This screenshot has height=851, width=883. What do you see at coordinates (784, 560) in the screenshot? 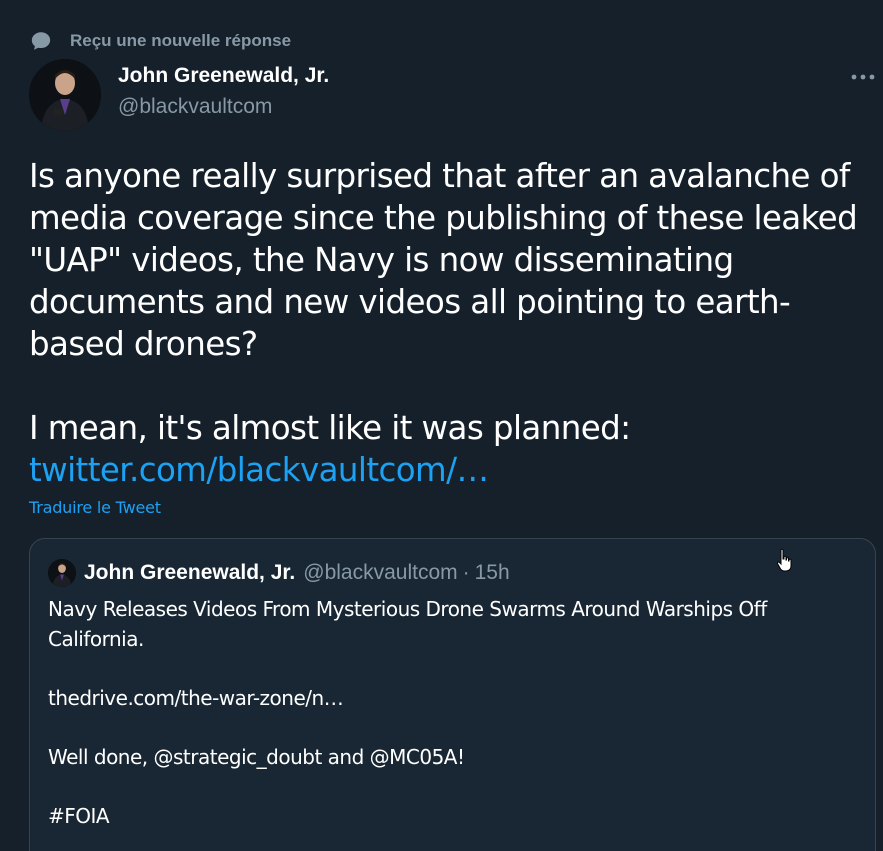
I see `hand-cursor-icon` at bounding box center [784, 560].